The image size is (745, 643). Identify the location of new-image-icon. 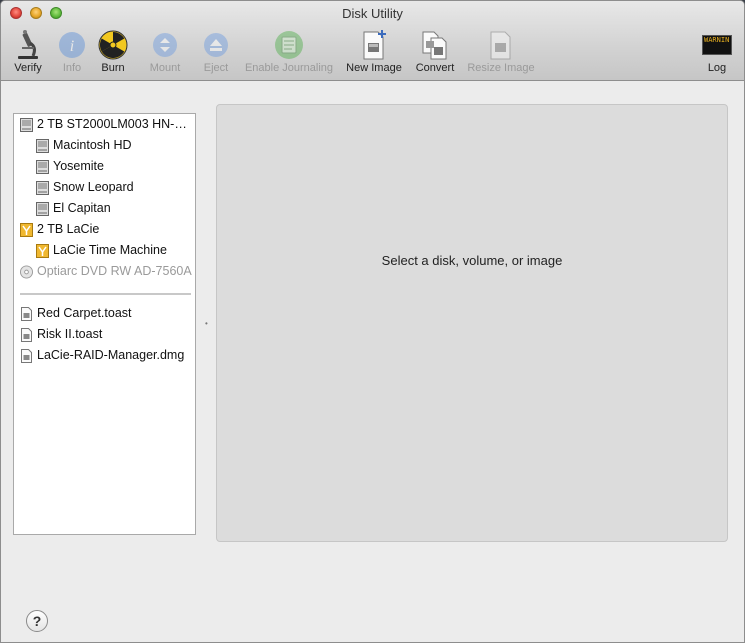
(374, 45).